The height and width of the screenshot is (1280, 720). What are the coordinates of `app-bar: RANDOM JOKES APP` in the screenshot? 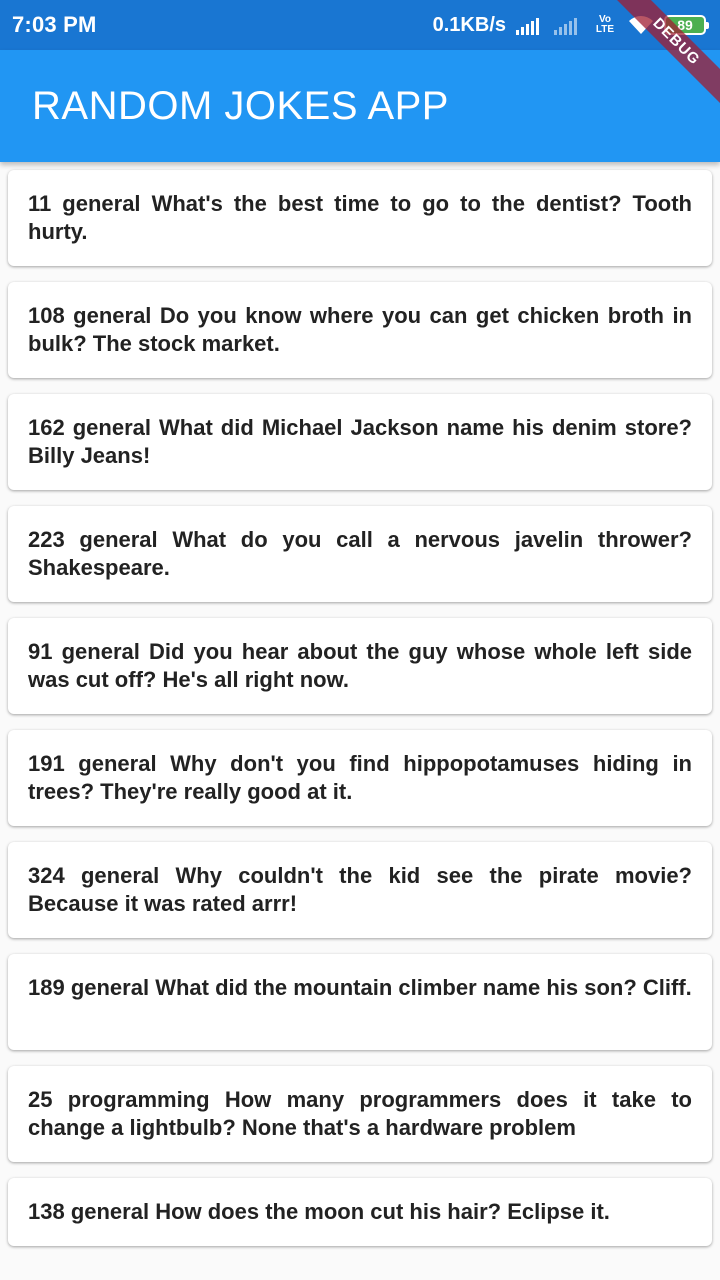 It's located at (360, 106).